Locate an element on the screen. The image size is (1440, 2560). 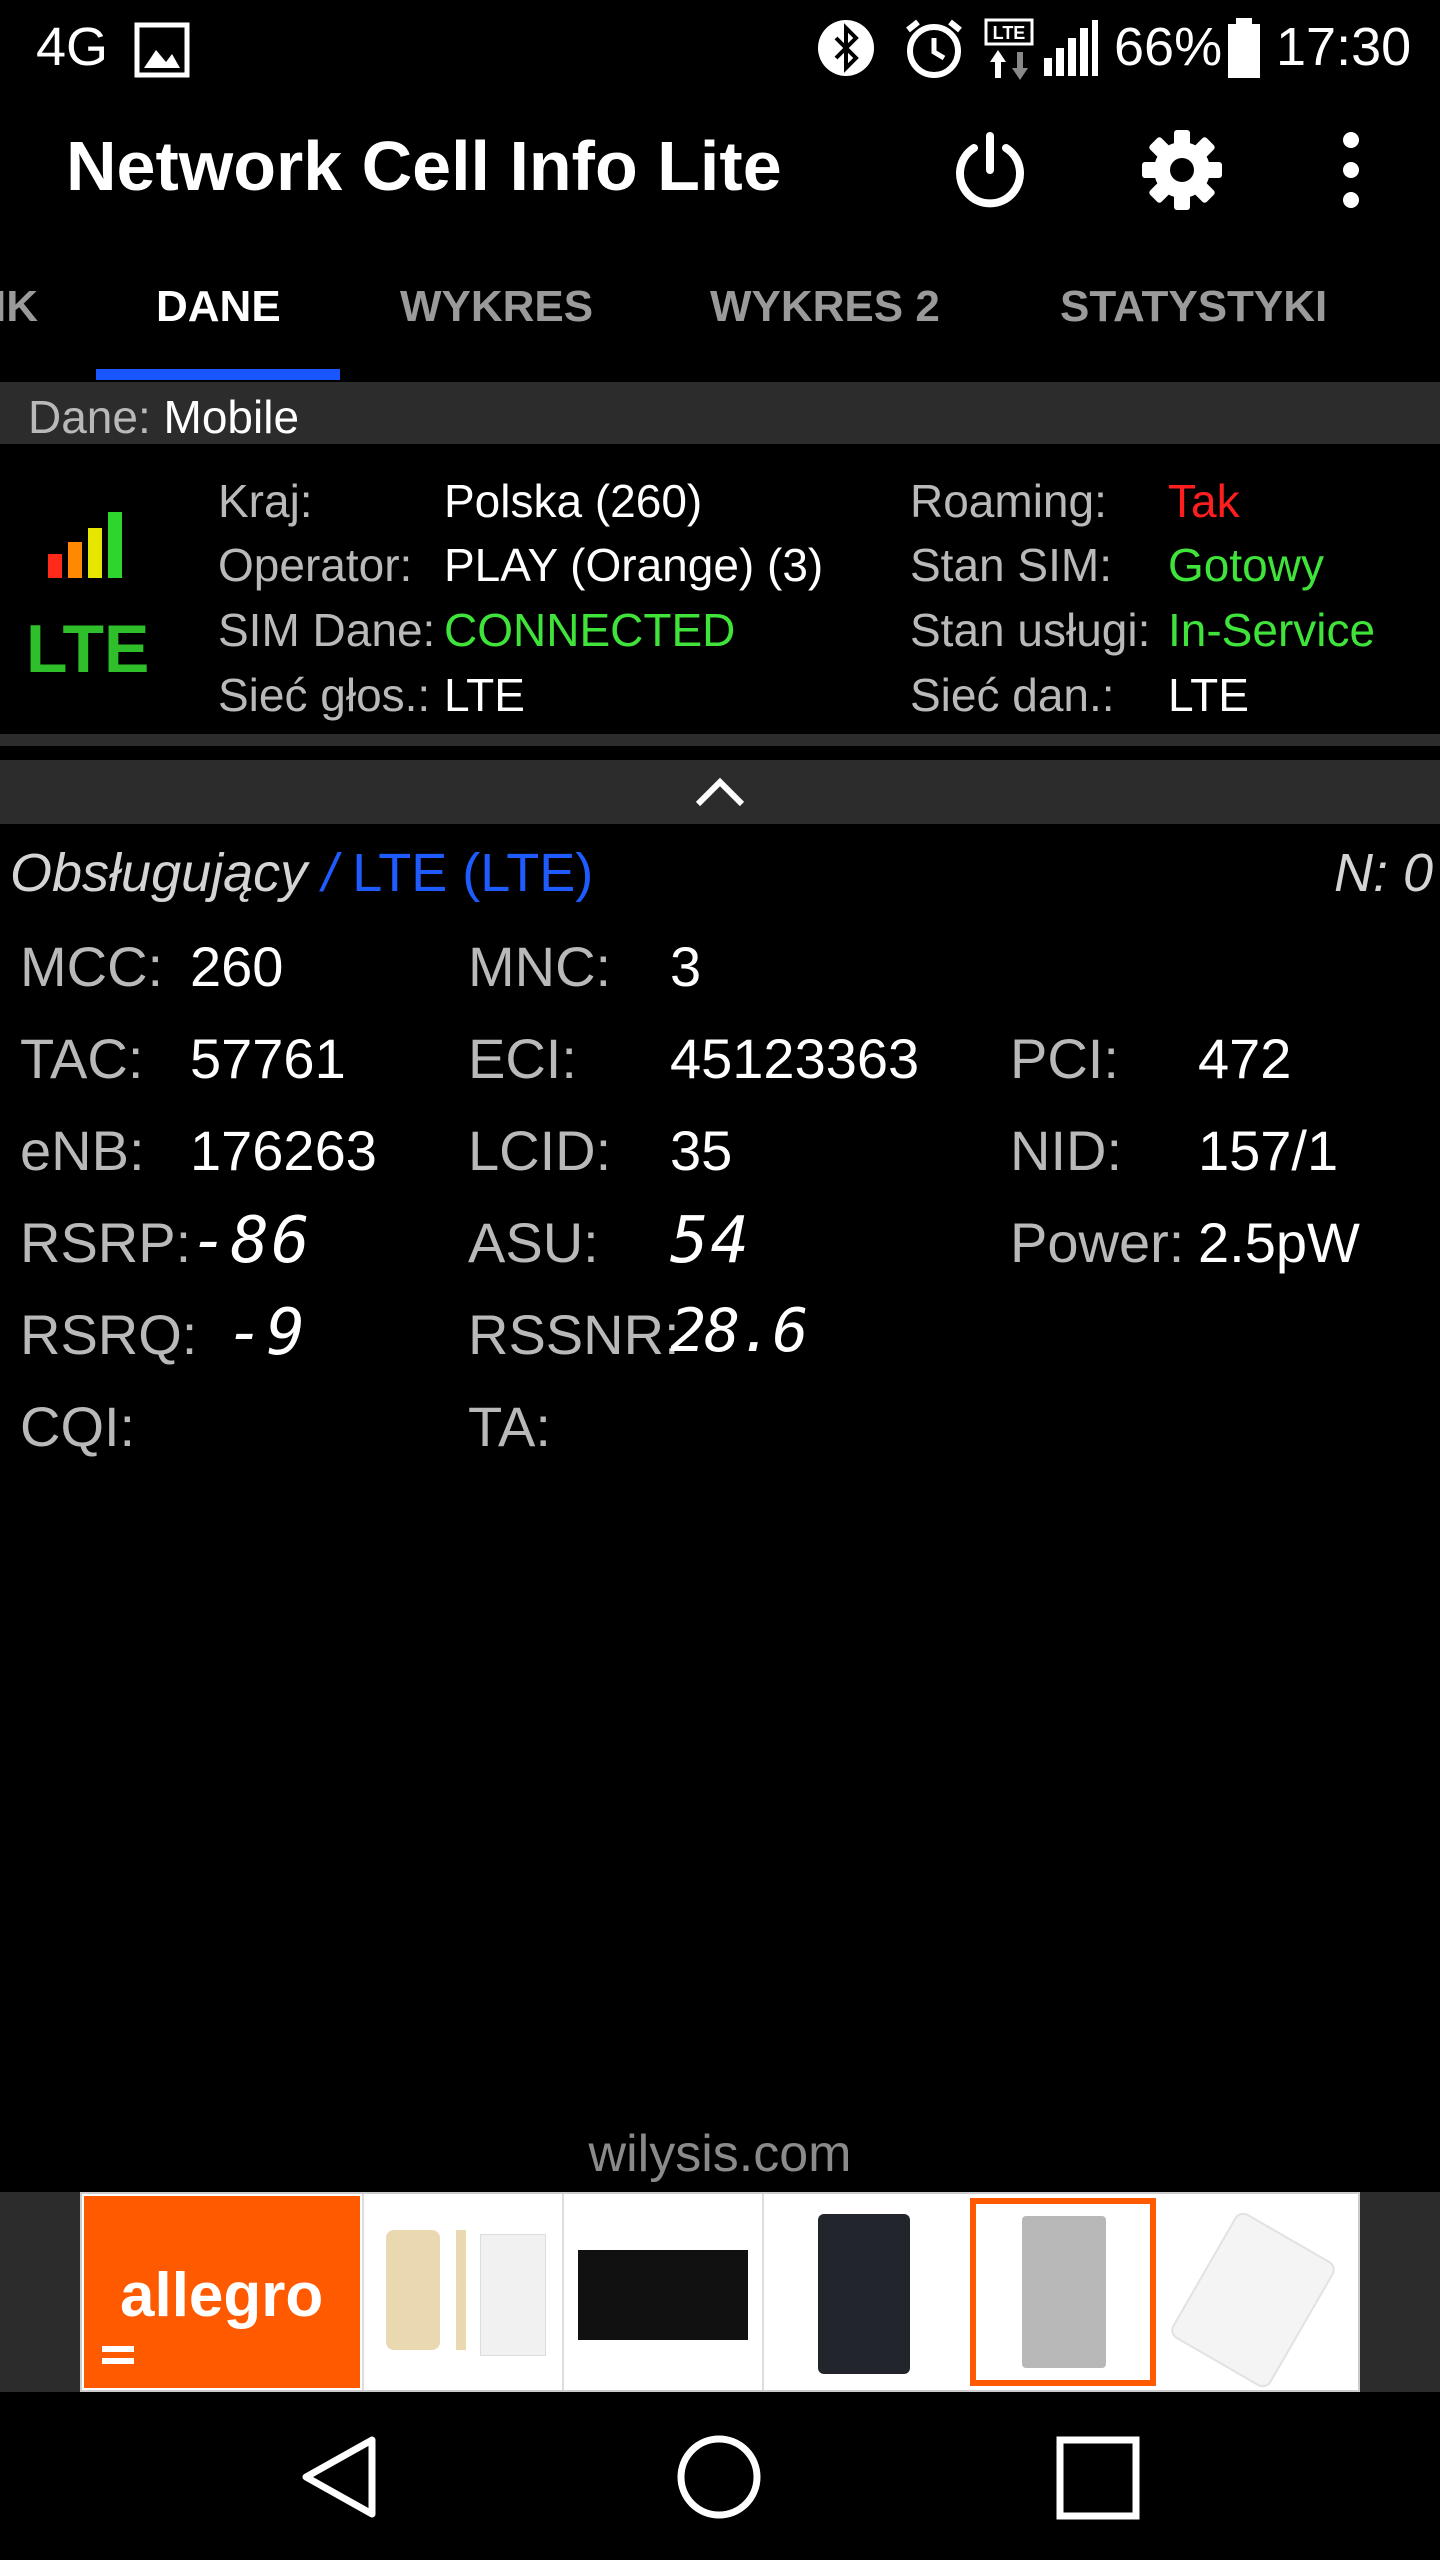
chevron-up-icon is located at coordinates (720, 792).